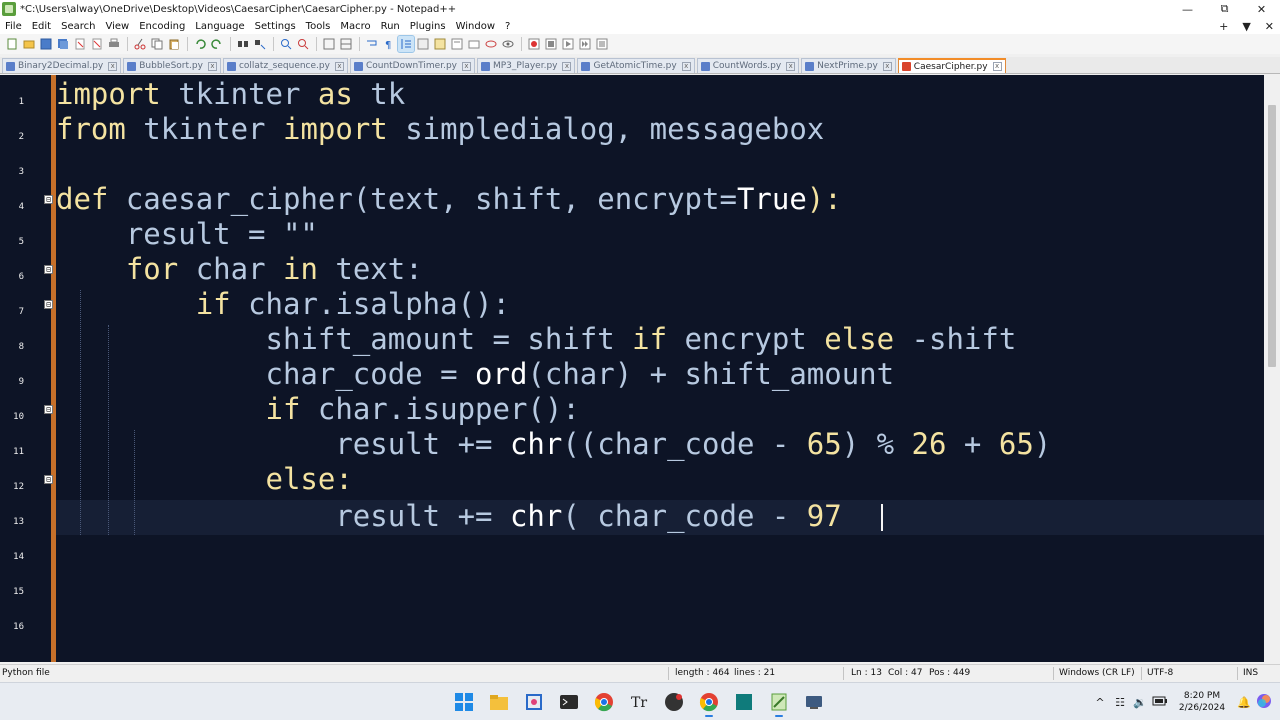  I want to click on indent-guide-icon, so click(406, 44).